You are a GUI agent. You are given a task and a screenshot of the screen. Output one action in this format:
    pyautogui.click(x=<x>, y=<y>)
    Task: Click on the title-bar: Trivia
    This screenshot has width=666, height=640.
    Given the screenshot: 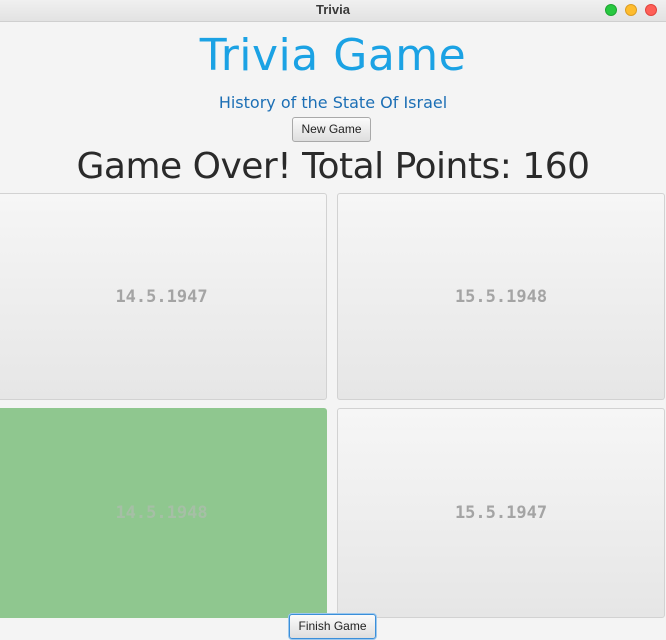 What is the action you would take?
    pyautogui.click(x=333, y=11)
    